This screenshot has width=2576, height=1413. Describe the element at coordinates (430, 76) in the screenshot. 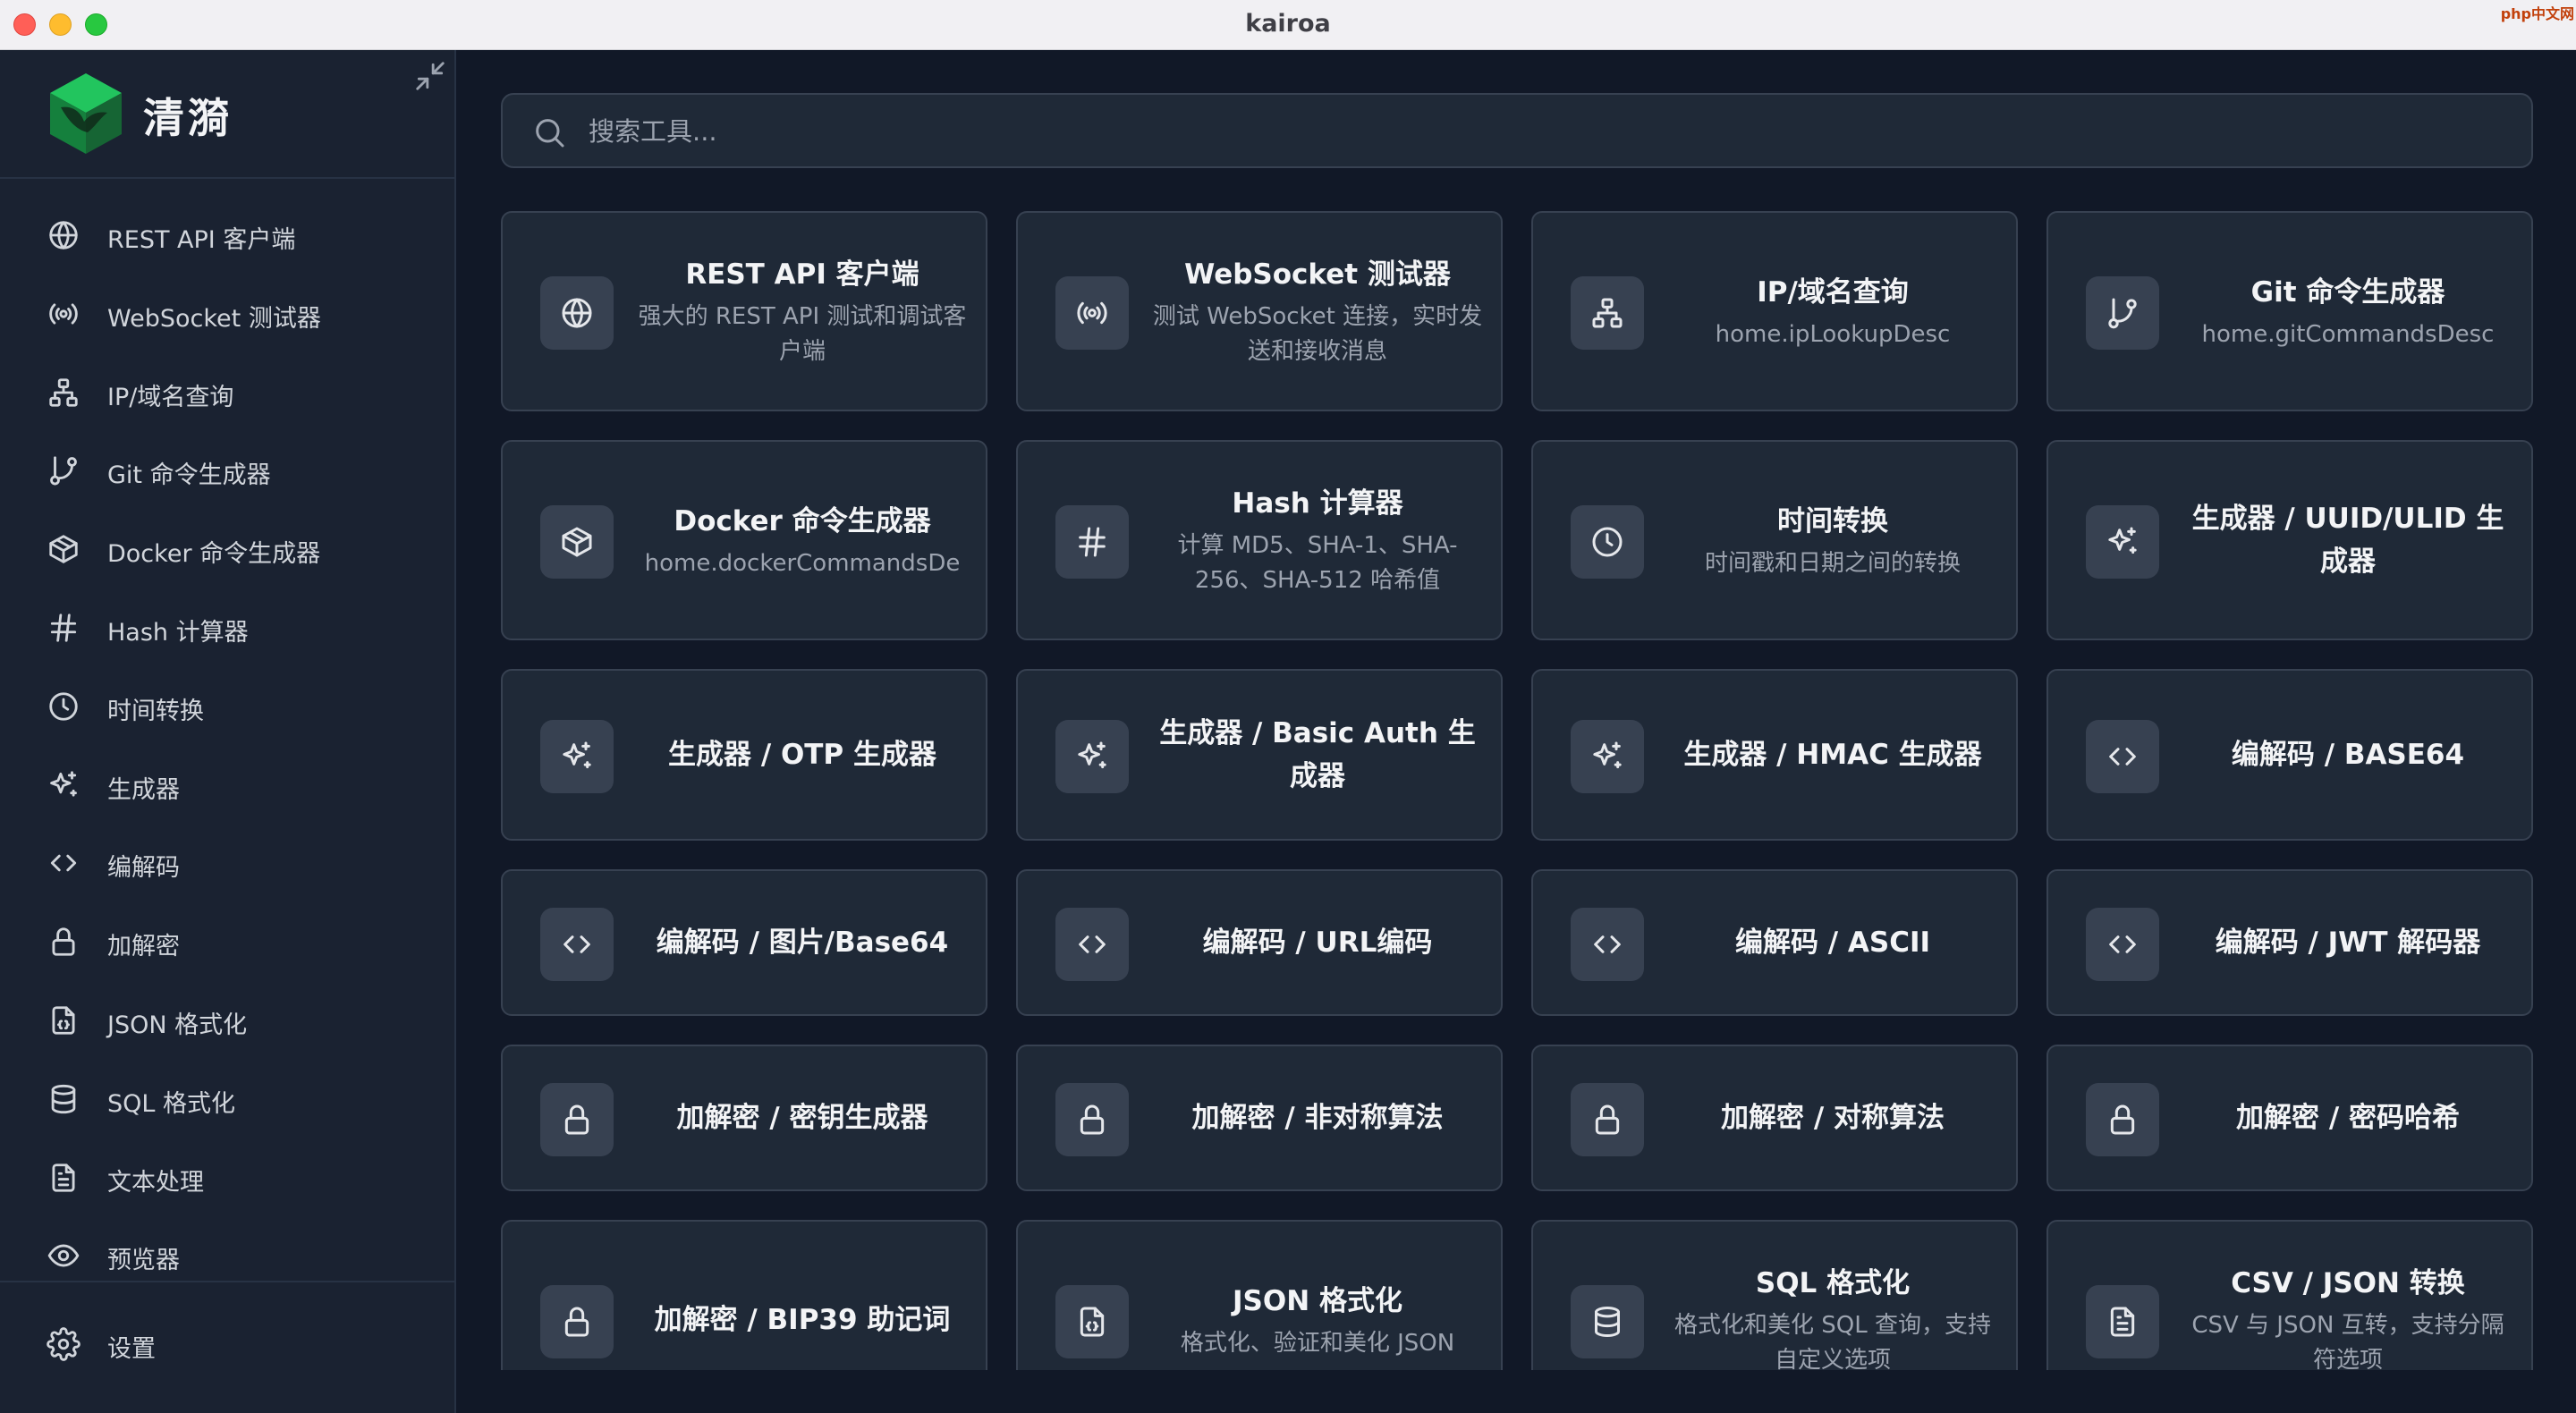

I see `collapse-sidebar-icon` at that location.